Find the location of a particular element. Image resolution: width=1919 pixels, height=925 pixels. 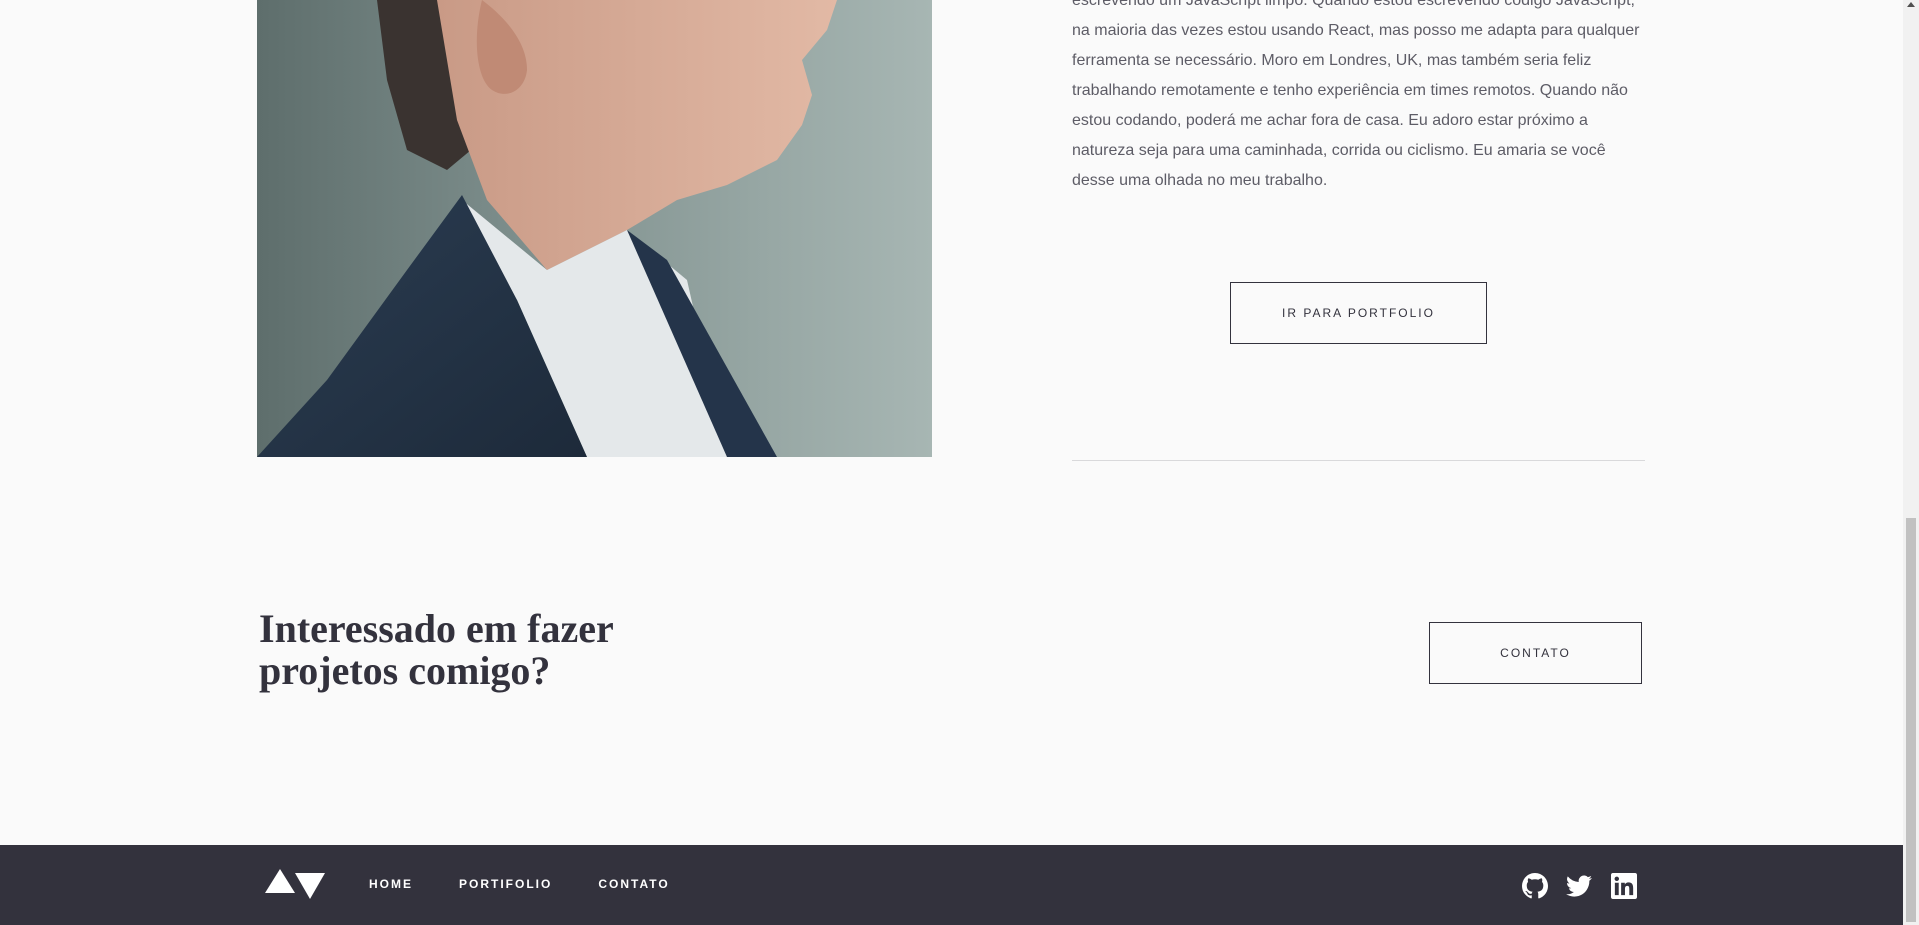

footer-nav-portfolio: PORTIFOLIO is located at coordinates (505, 884).